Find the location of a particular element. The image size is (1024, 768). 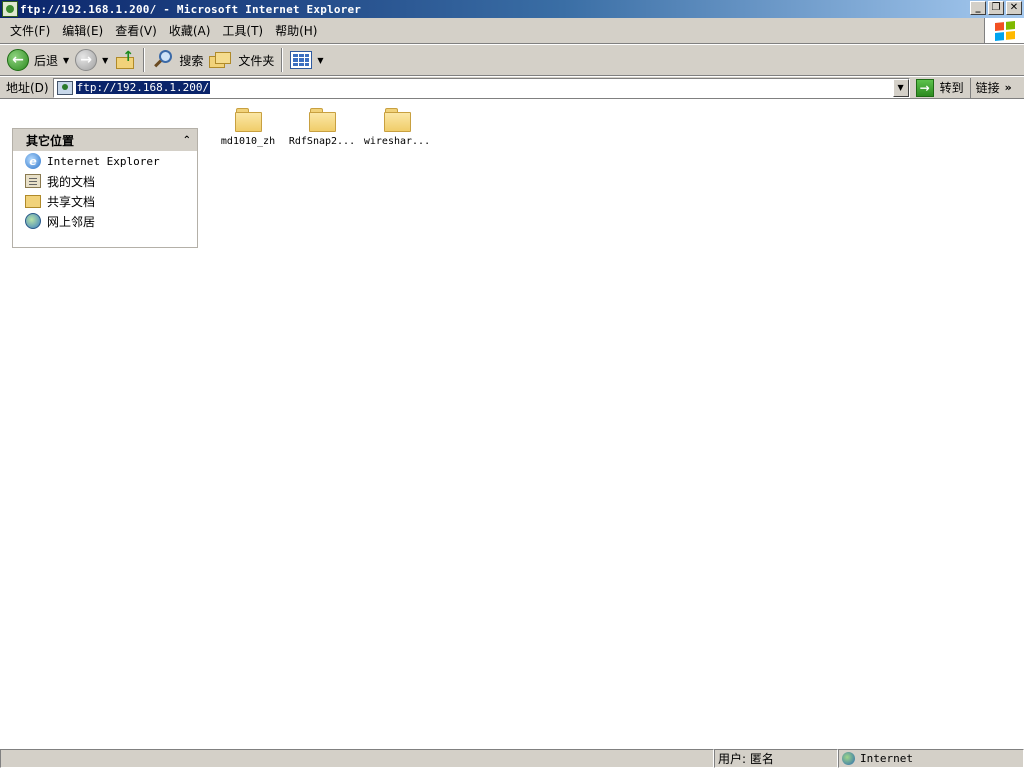

place-internet-explorer: e Internet Explorer is located at coordinates (105, 161).